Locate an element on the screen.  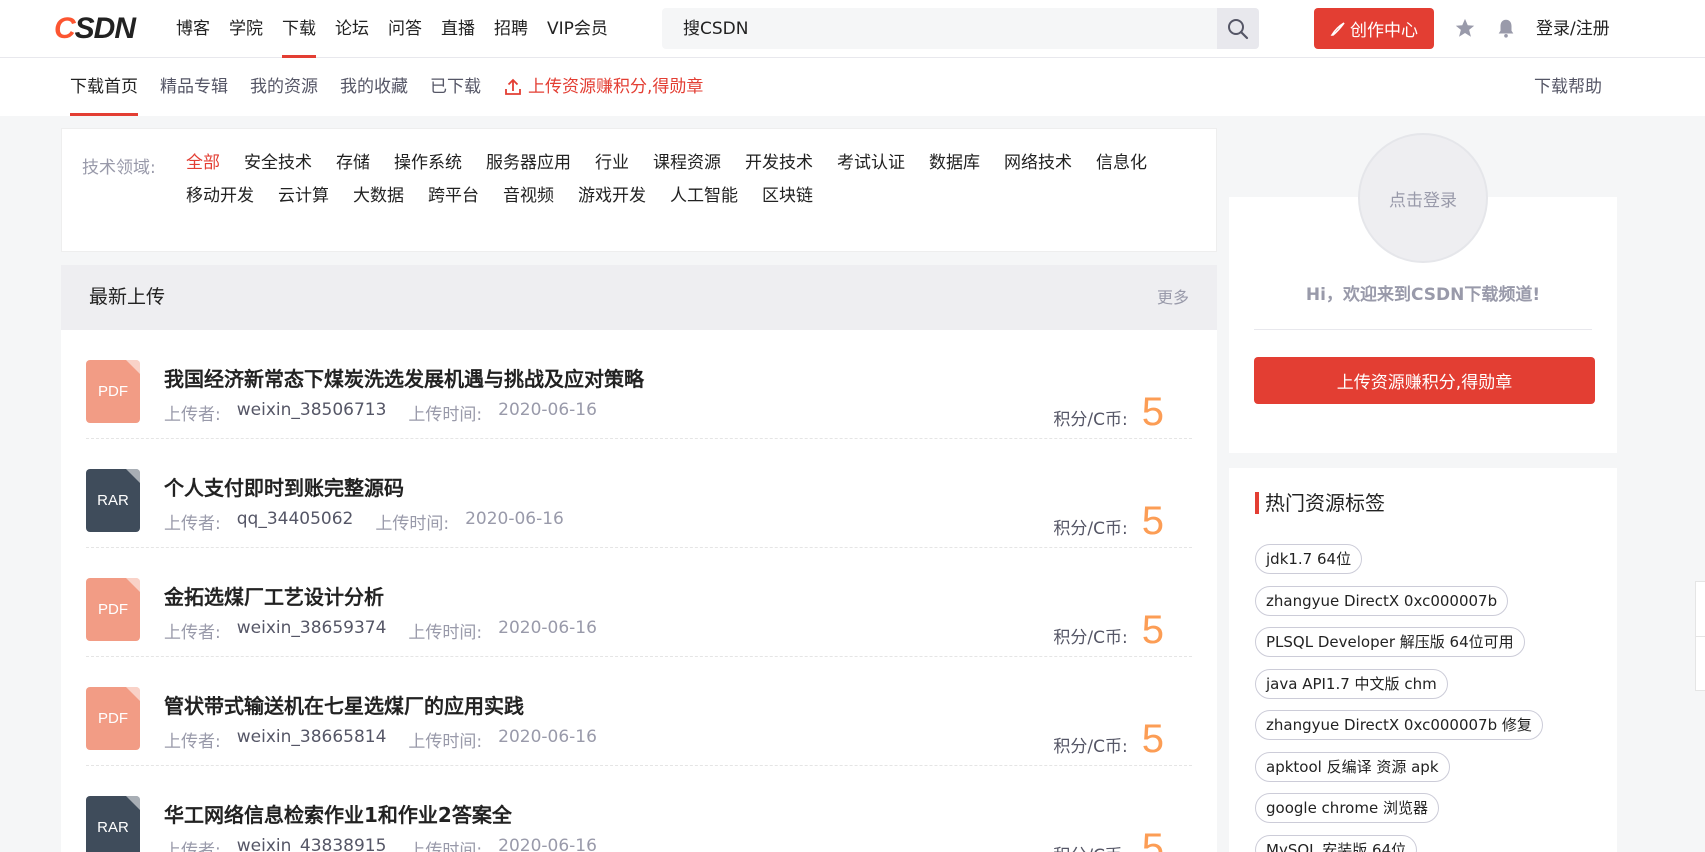
resource-meta: 上传者: weixin_38506713 上传时间: 2020-06-16 is located at coordinates (380, 412).